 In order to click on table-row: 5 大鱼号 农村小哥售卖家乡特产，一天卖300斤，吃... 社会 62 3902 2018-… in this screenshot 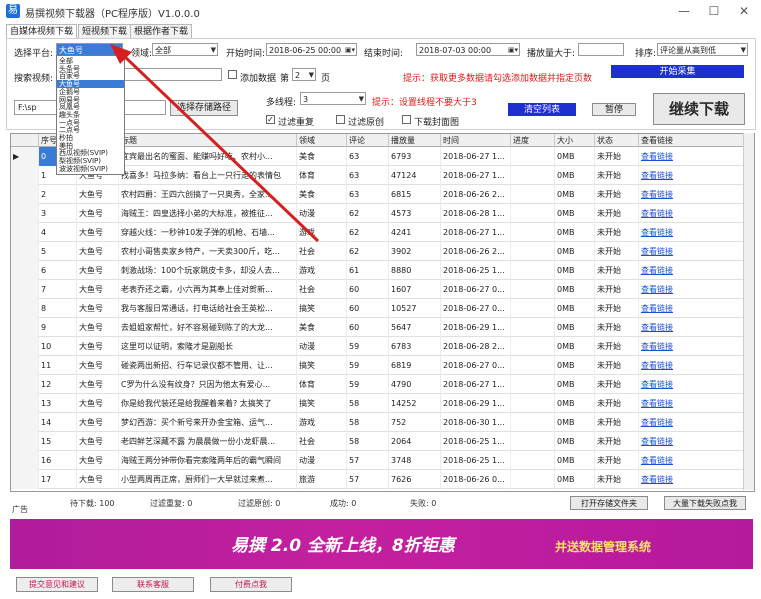, I will do `click(382, 251)`.